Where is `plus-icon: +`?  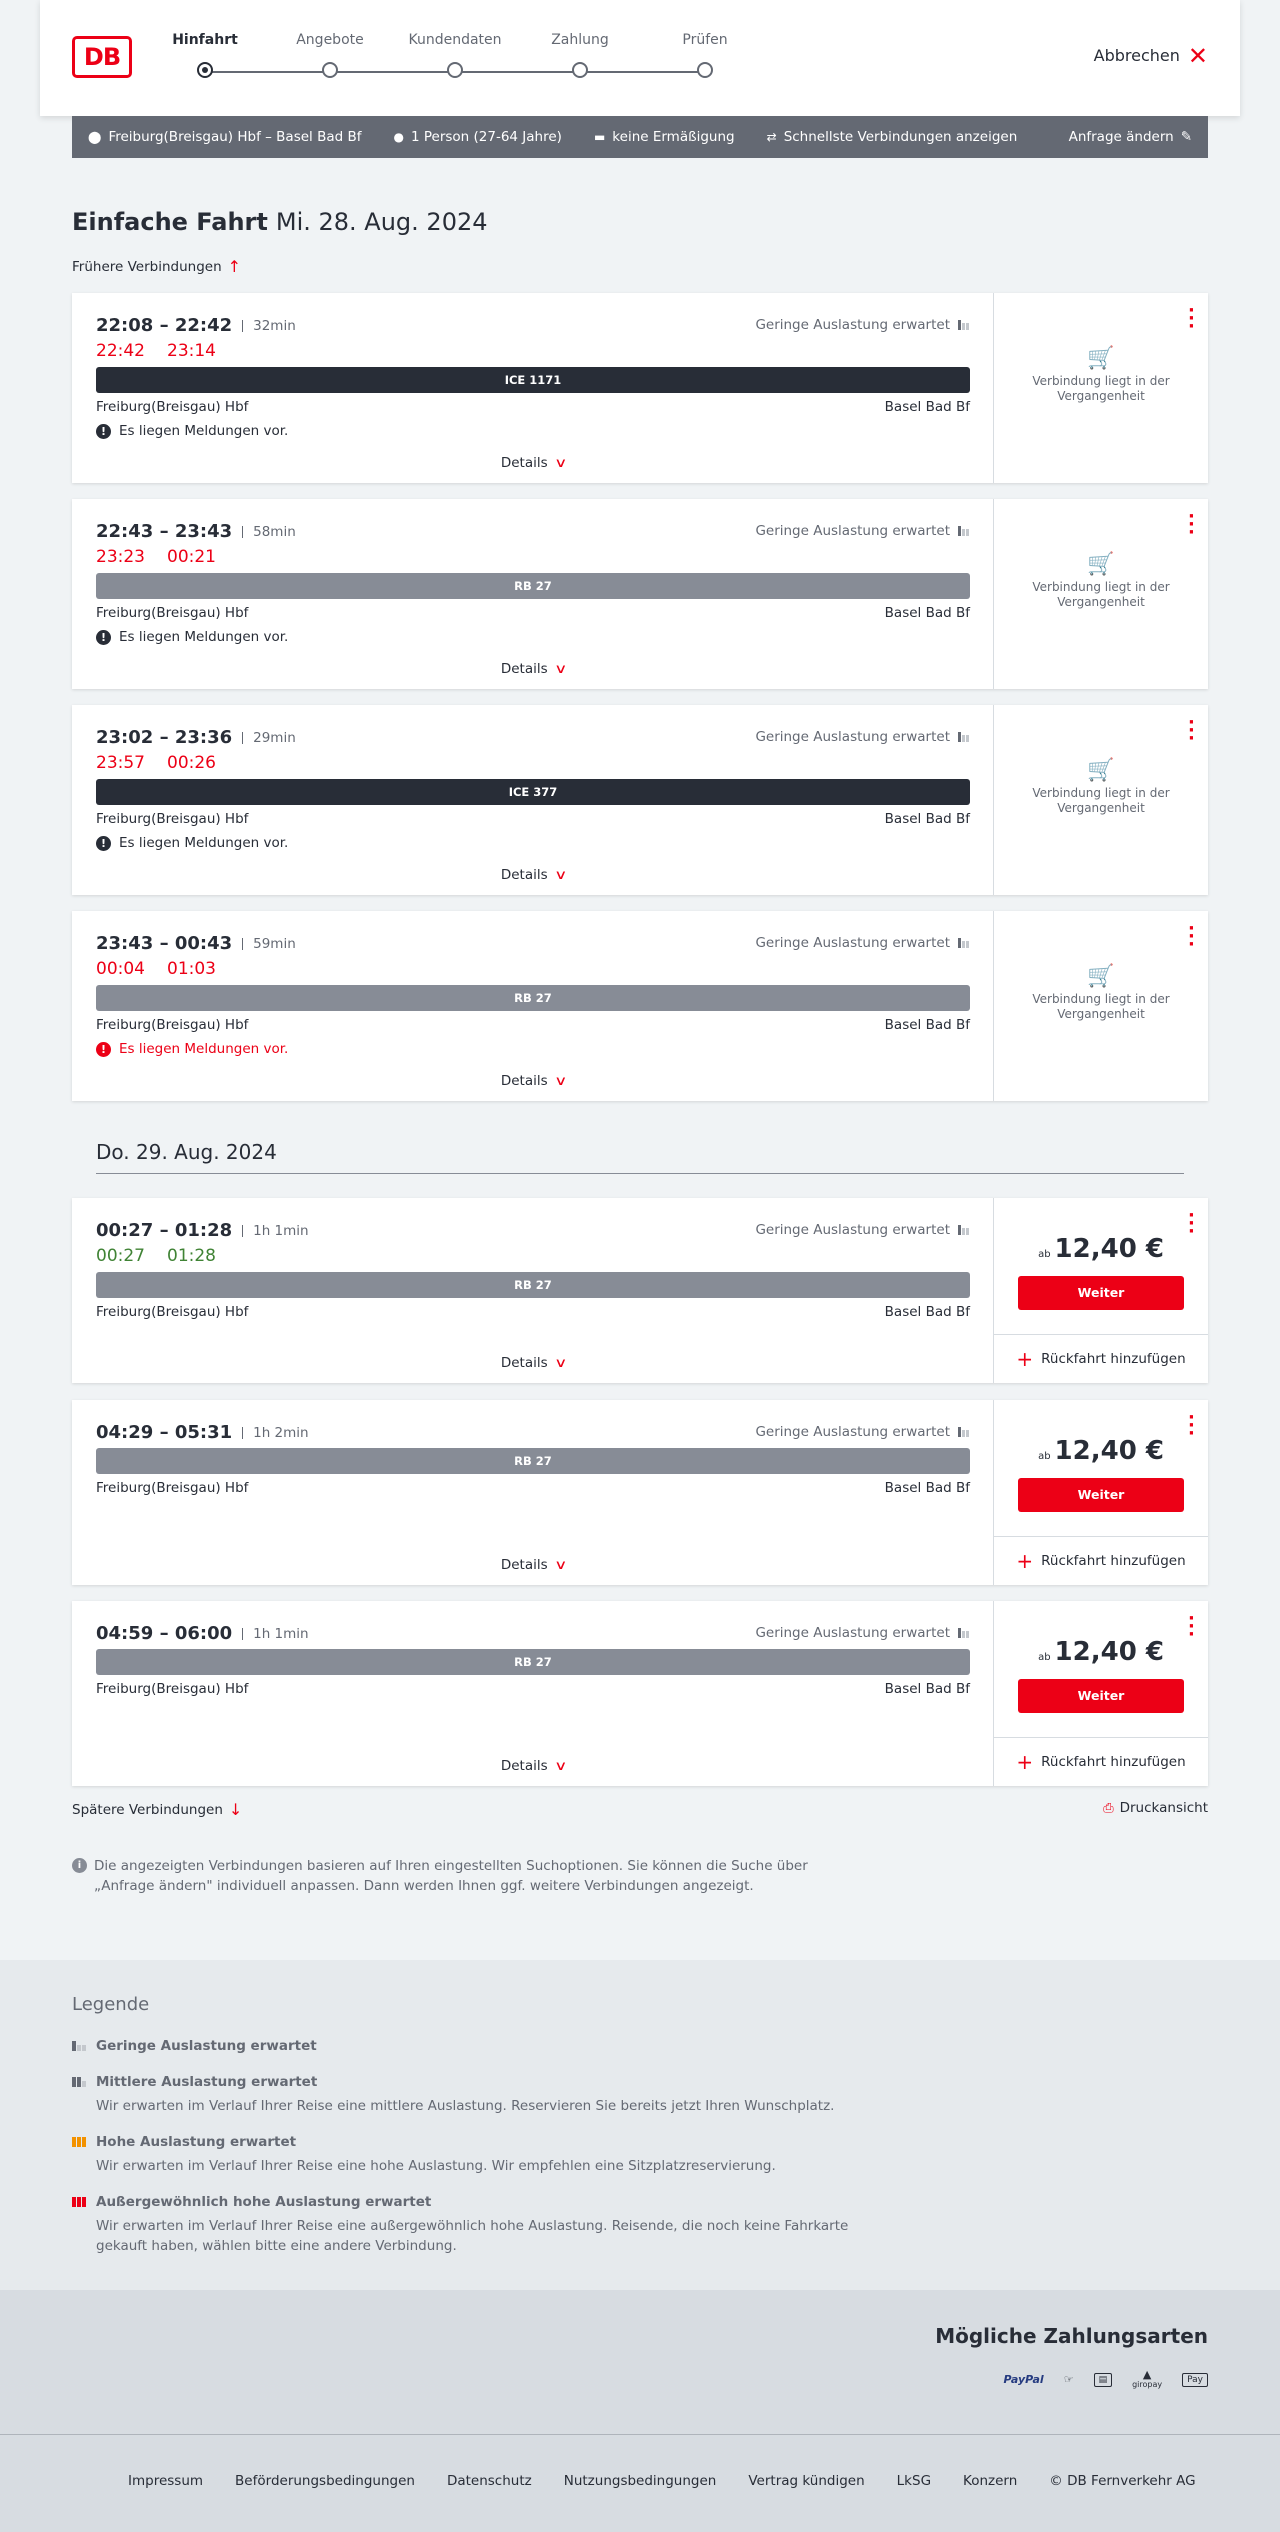 plus-icon: + is located at coordinates (1025, 1762).